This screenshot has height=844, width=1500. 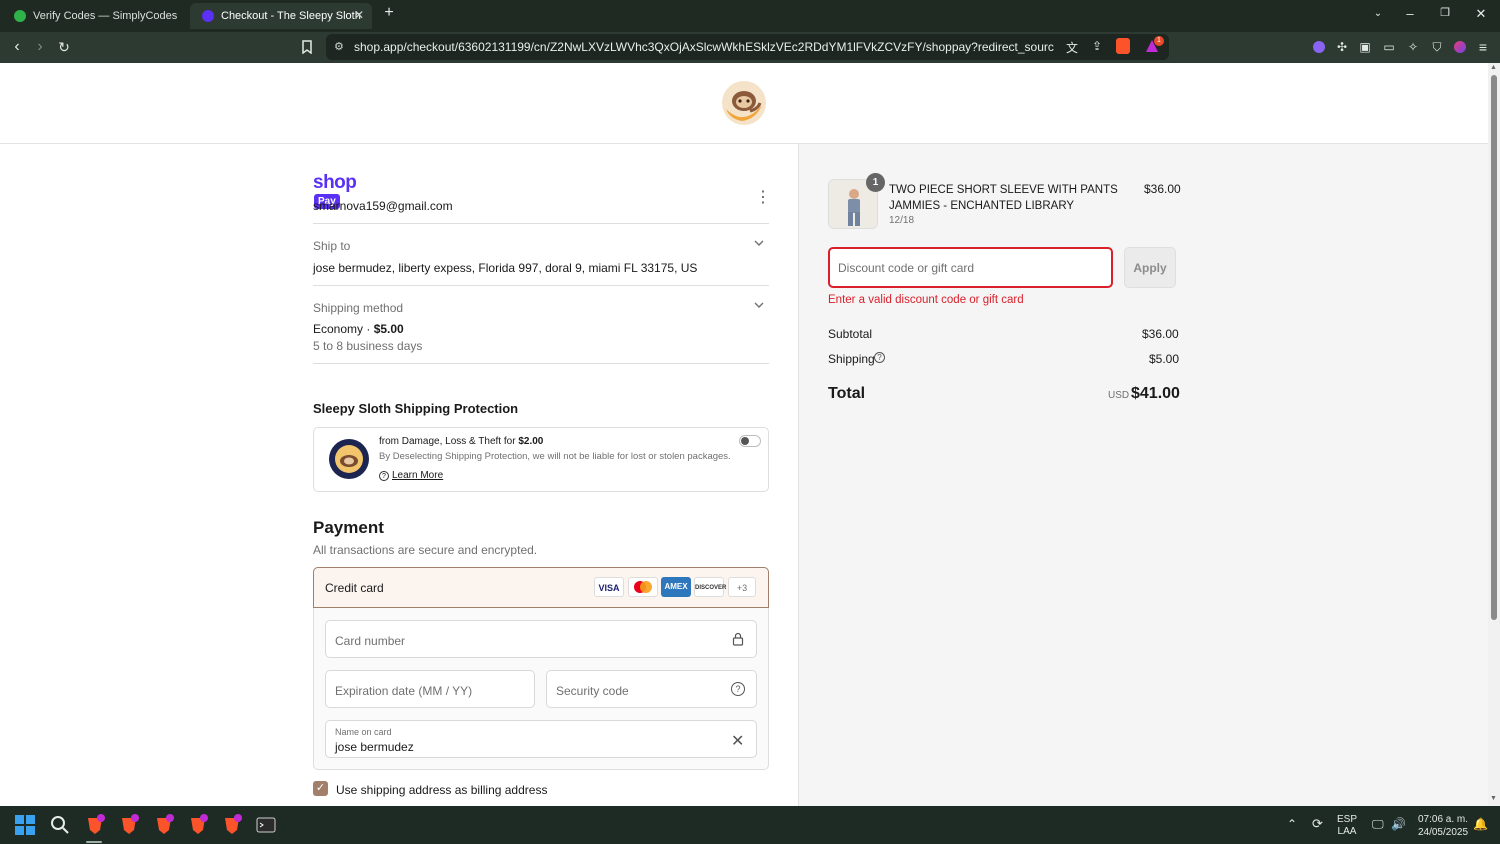 What do you see at coordinates (879, 357) in the screenshot?
I see `shipping-help-icon: ?` at bounding box center [879, 357].